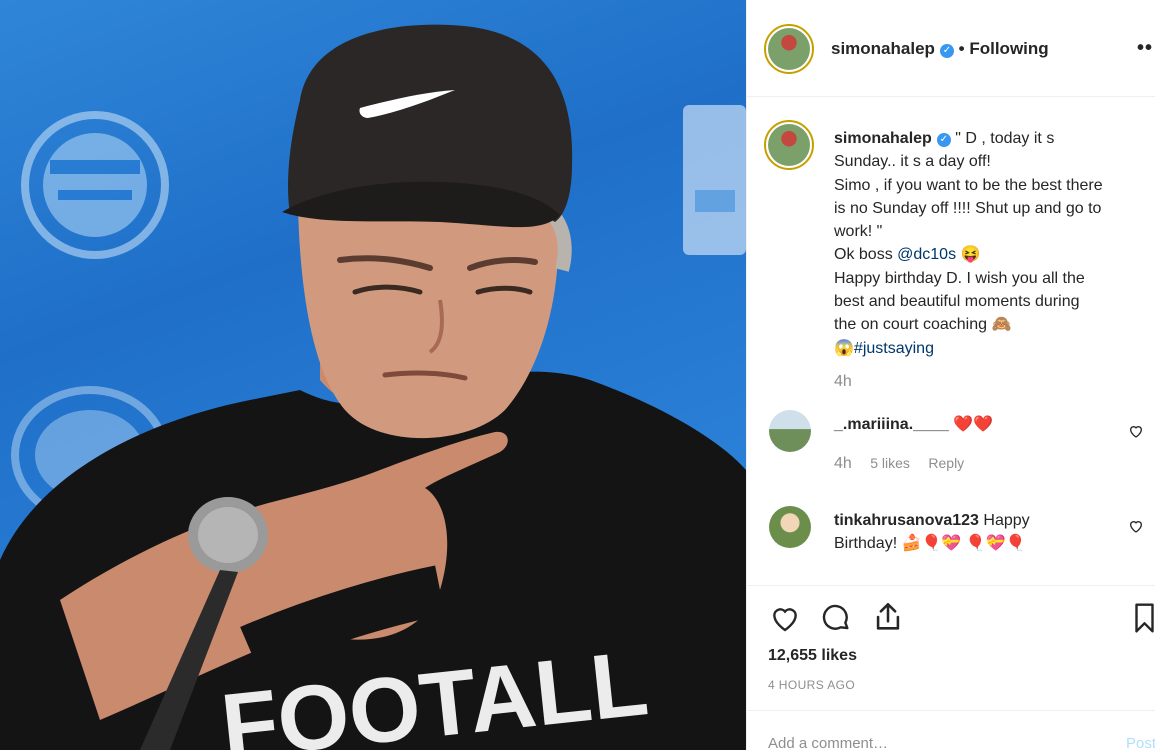 The image size is (1155, 752). Describe the element at coordinates (1001, 325) in the screenshot. I see `emoji: 🙈` at that location.